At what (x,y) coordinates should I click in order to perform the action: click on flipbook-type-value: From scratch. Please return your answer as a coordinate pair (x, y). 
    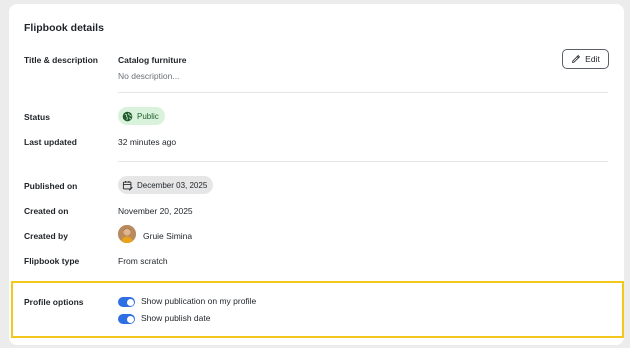
    Looking at the image, I should click on (143, 261).